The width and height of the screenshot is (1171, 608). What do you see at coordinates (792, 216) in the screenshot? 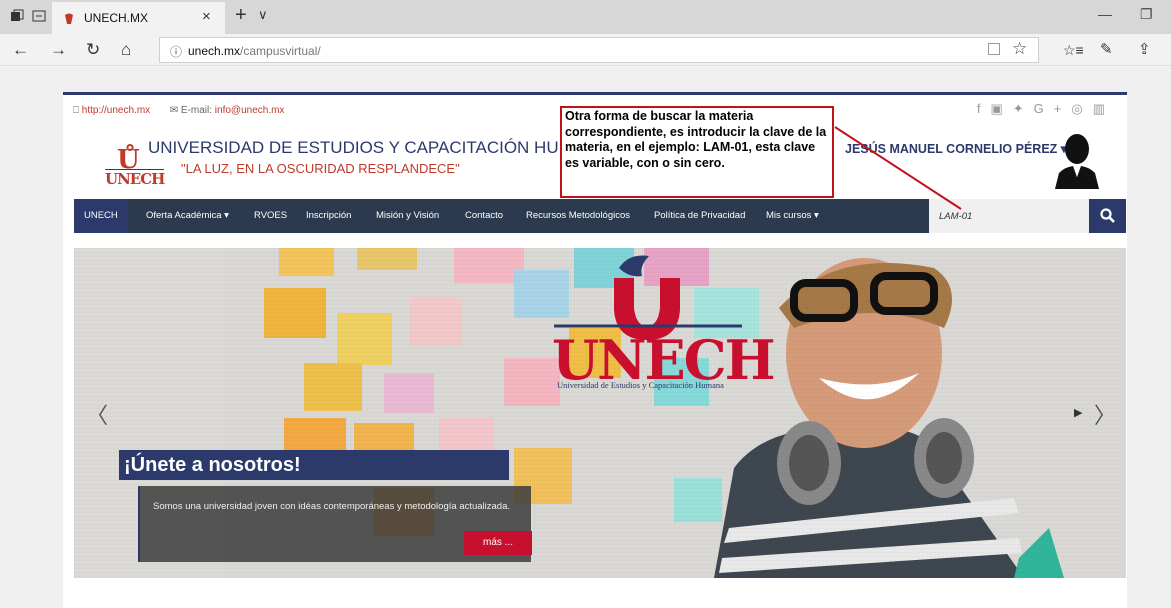
I see `menu-item-mis-cursos: Mis cursos ▾` at bounding box center [792, 216].